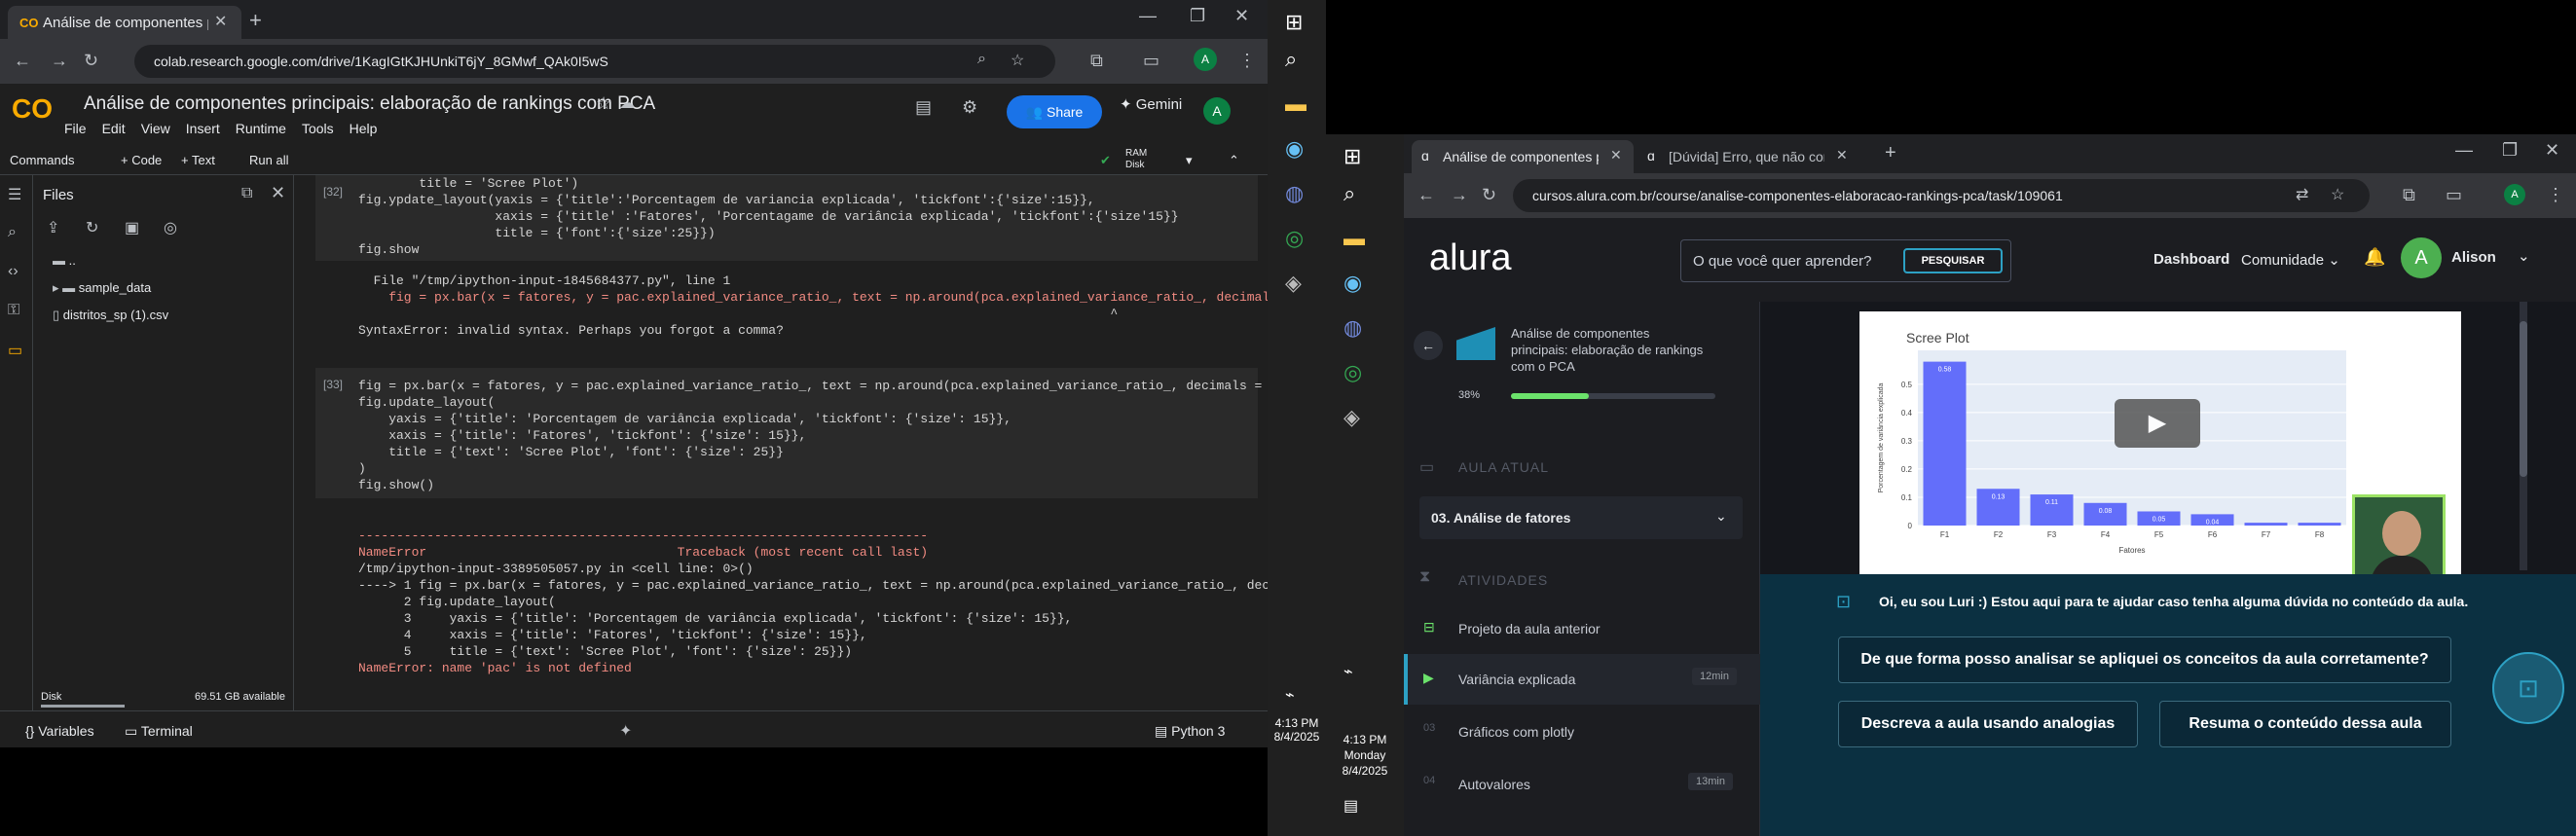  I want to click on comment-icon: ▤, so click(923, 107).